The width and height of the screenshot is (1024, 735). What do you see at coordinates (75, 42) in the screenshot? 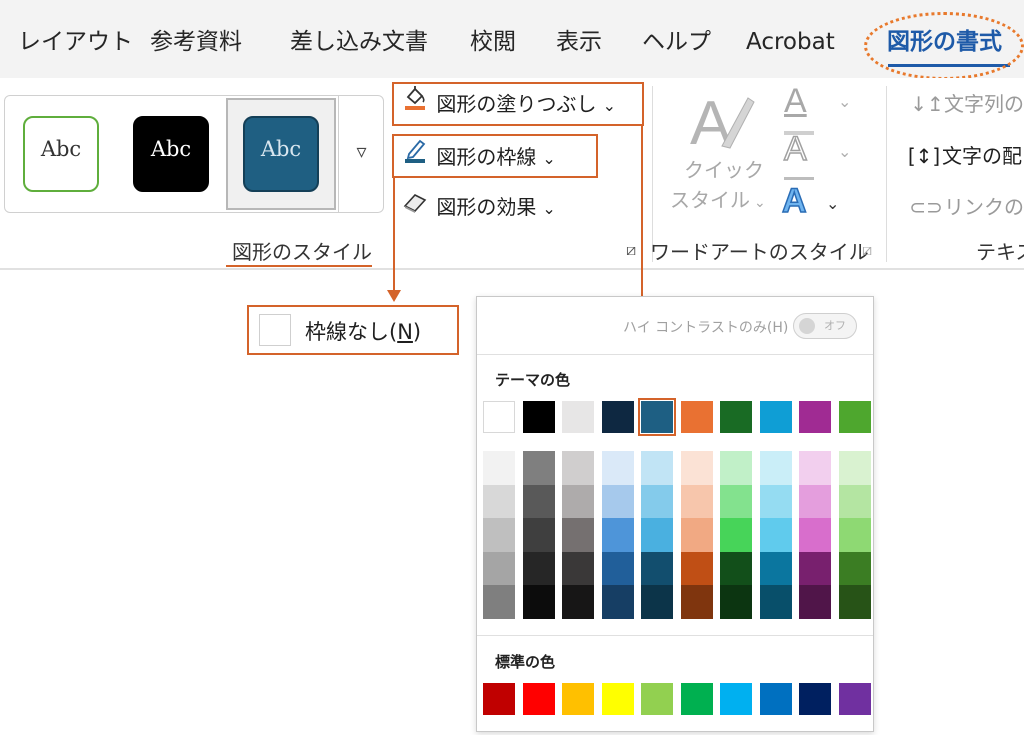
I see `tab-layout: レイアウト` at bounding box center [75, 42].